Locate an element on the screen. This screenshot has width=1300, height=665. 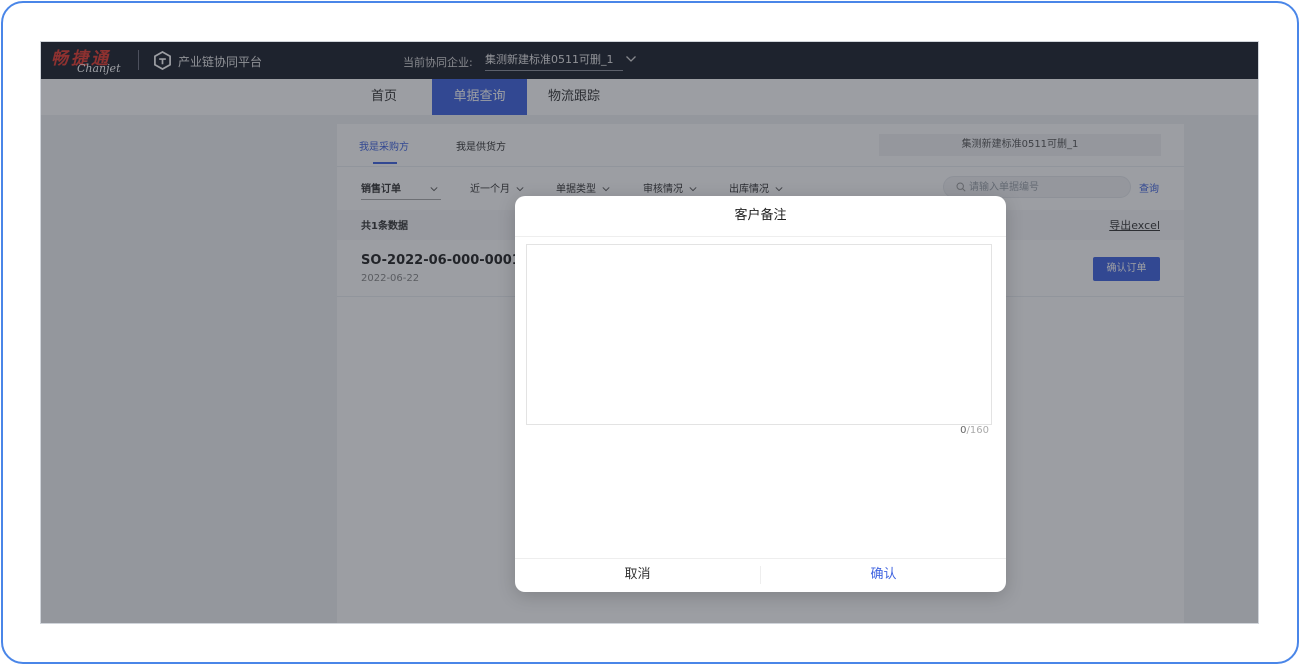
confirm-button: 确认 is located at coordinates (883, 575).